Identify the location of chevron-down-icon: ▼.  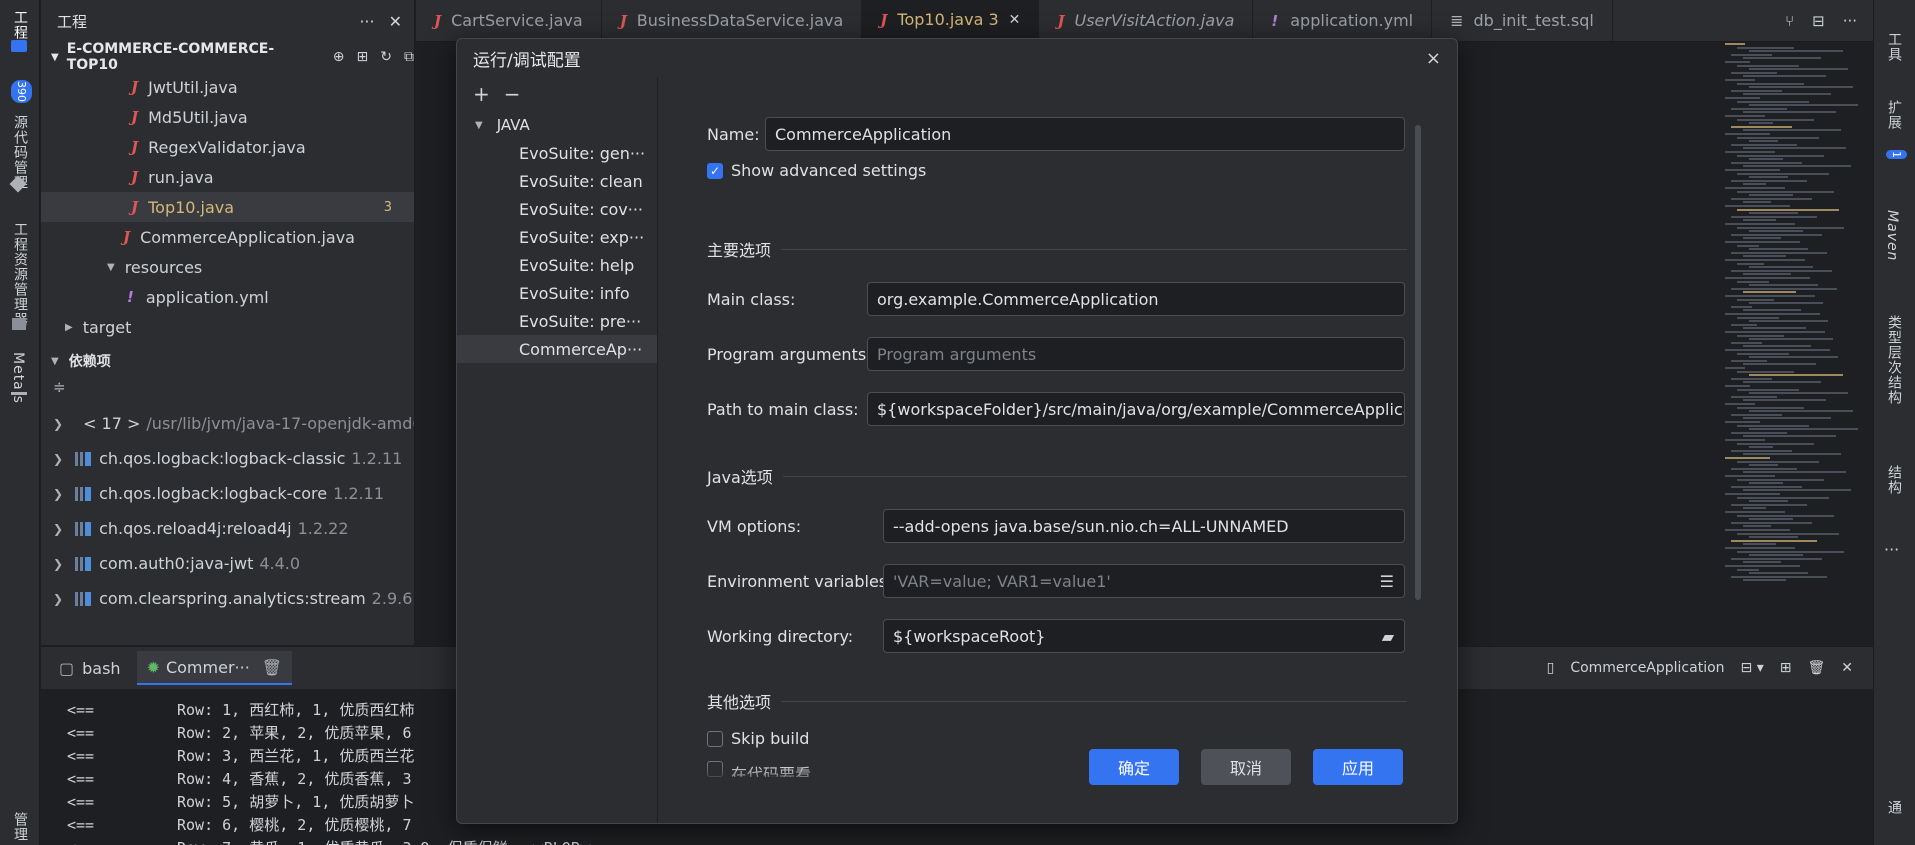
(55, 57).